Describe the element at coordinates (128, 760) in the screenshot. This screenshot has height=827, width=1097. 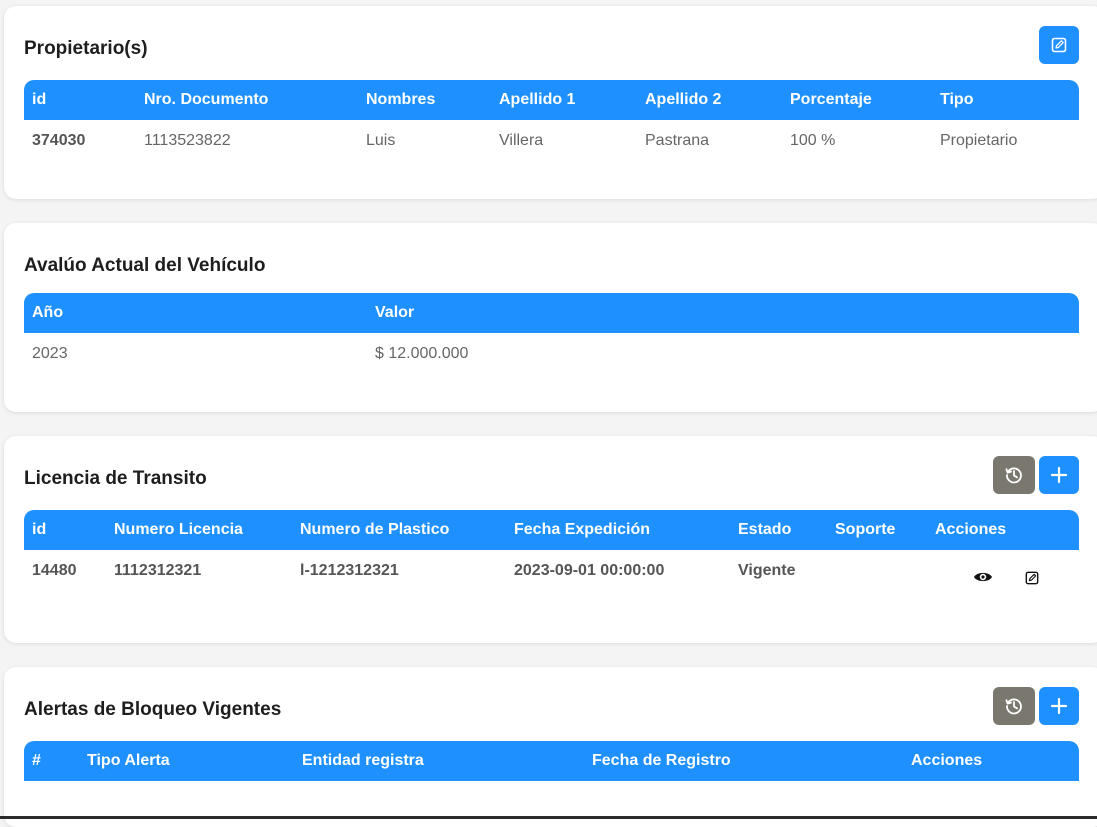
I see `col-alert-type: Tipo Alerta` at that location.